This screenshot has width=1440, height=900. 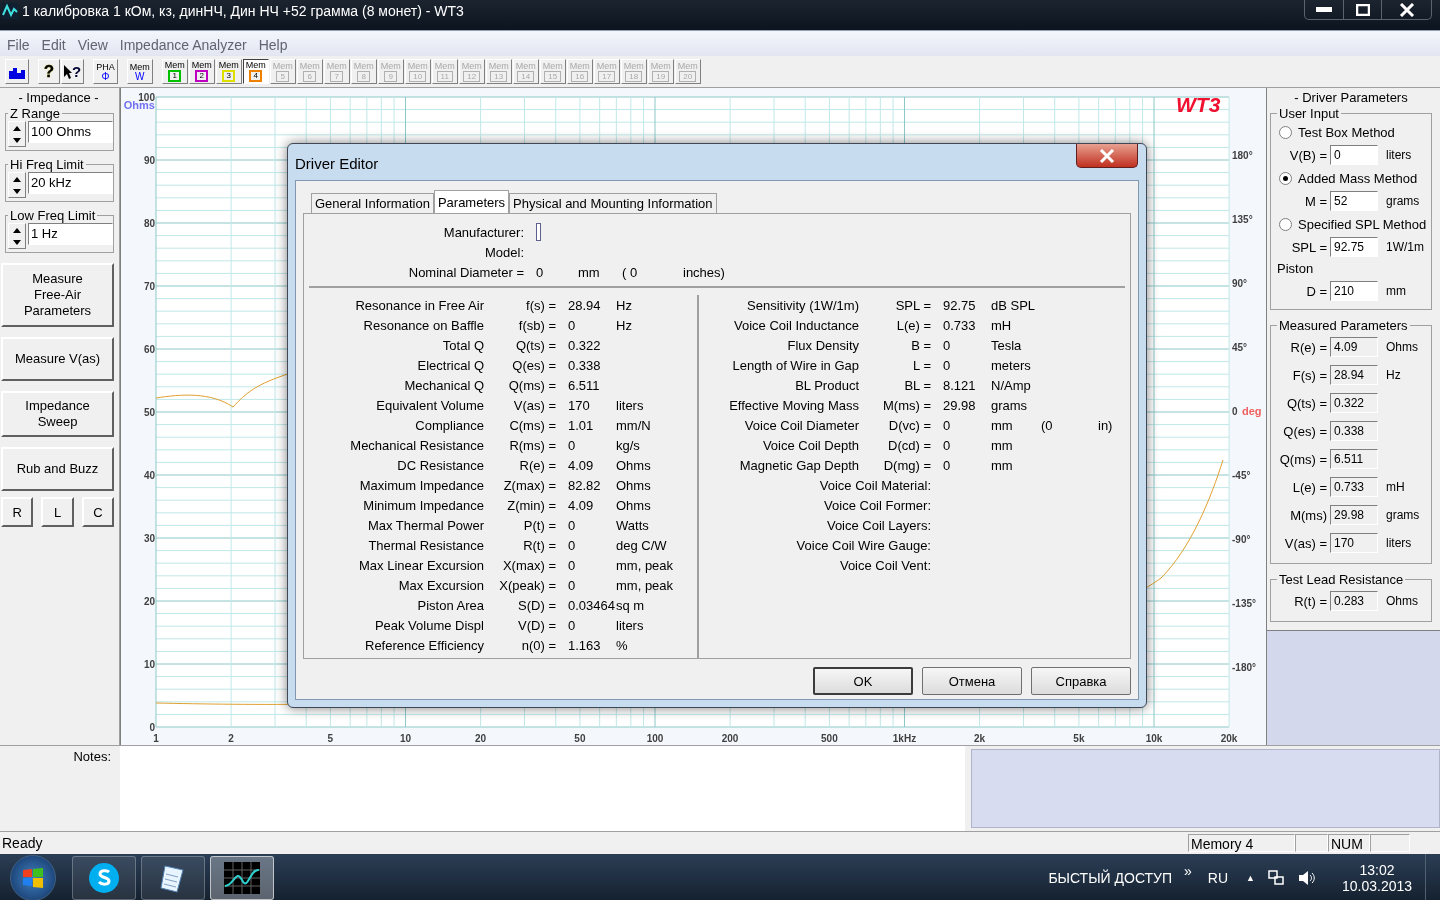 I want to click on input-field, so click(x=538, y=232).